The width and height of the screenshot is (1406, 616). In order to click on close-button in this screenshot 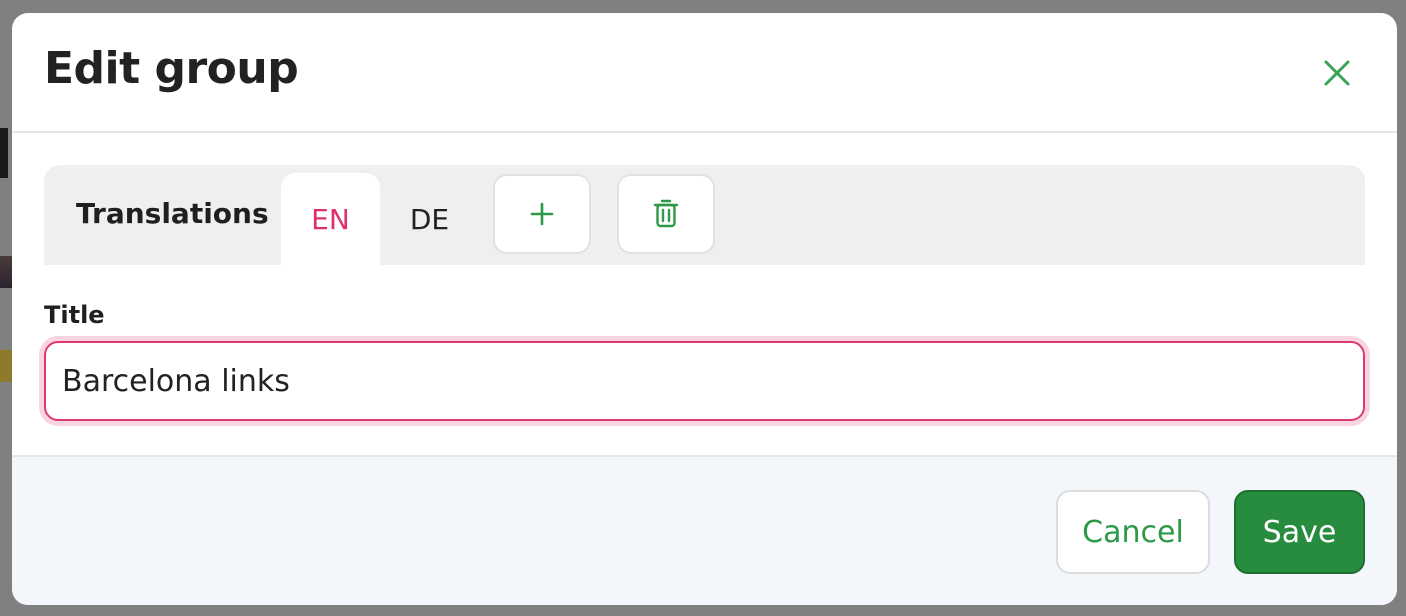, I will do `click(1337, 73)`.